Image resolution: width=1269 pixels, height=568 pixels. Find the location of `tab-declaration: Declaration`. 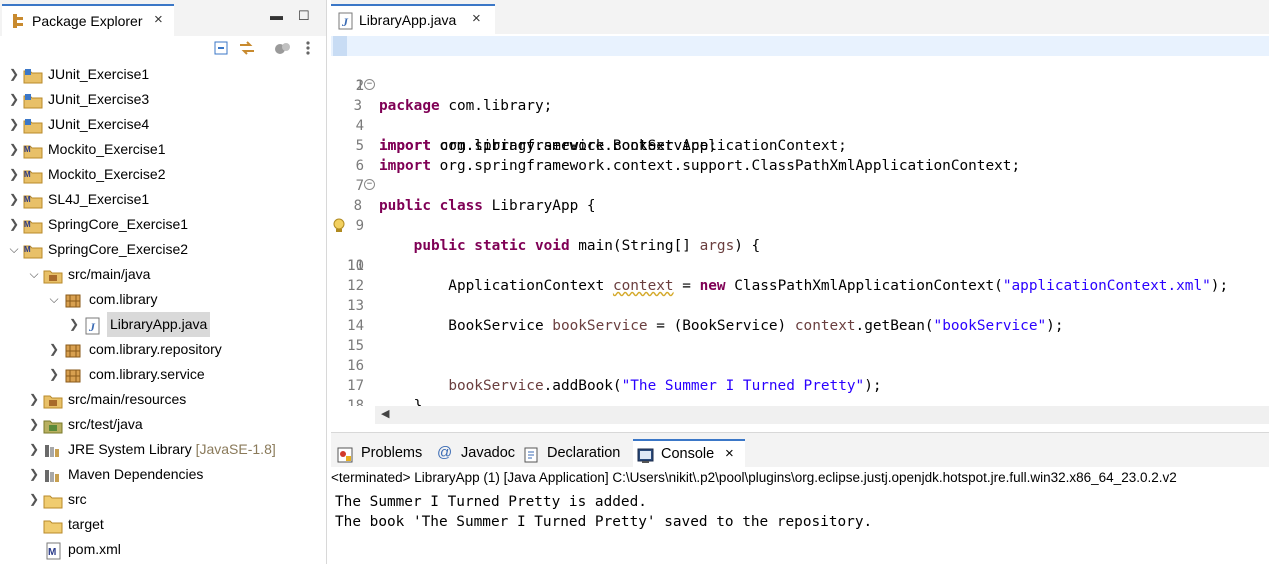

tab-declaration: Declaration is located at coordinates (575, 453).